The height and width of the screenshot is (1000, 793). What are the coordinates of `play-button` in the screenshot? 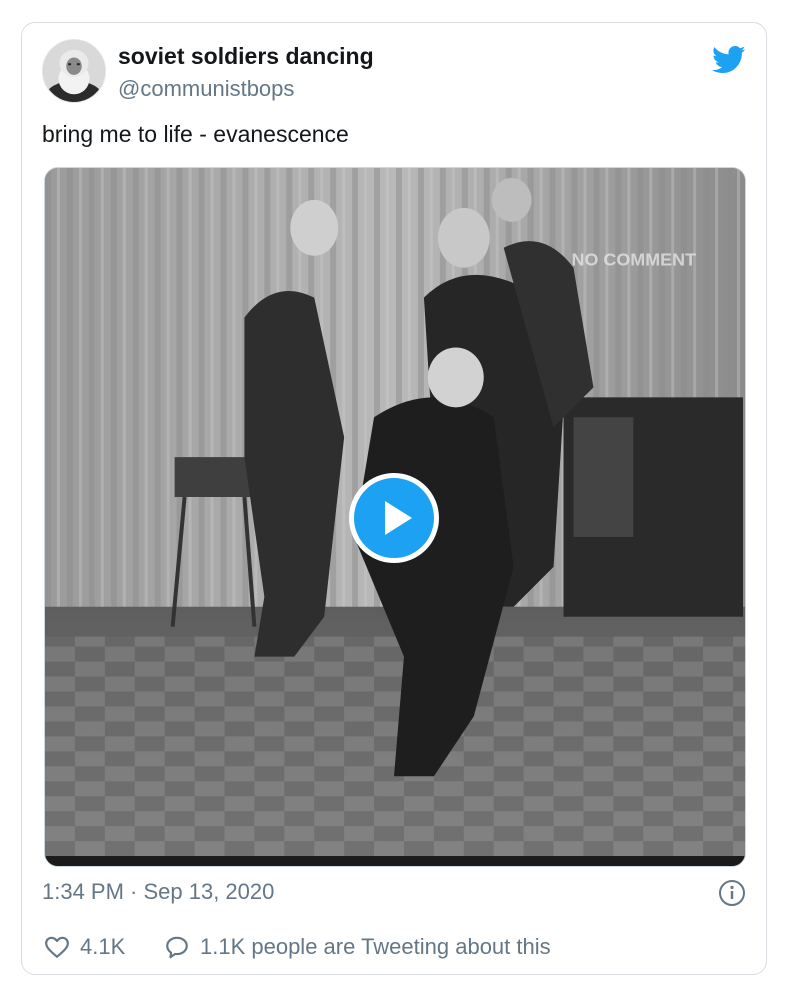 It's located at (394, 518).